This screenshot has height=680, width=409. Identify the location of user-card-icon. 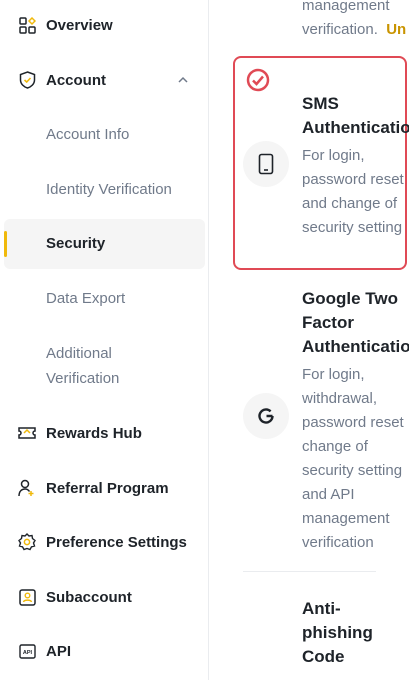
(27, 597).